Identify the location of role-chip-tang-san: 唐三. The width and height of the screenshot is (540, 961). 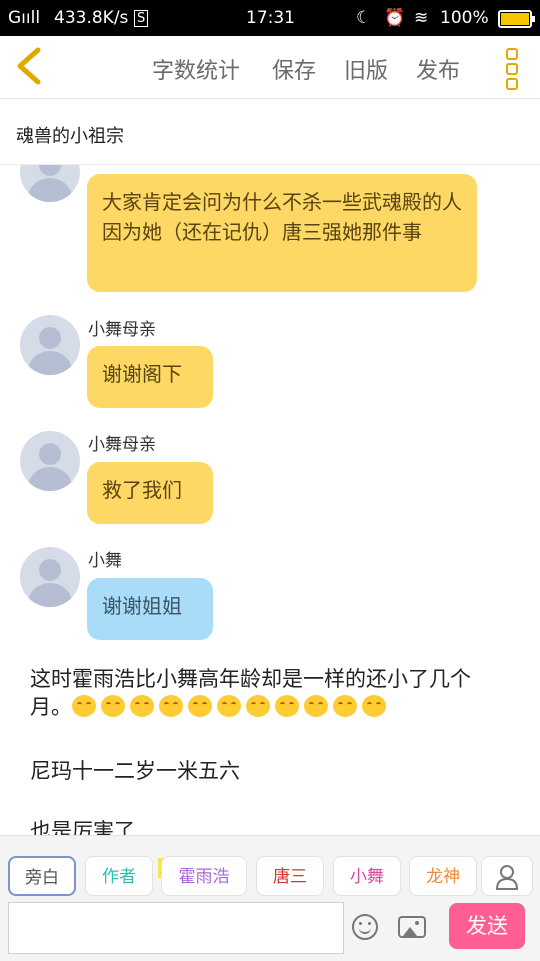
(290, 876).